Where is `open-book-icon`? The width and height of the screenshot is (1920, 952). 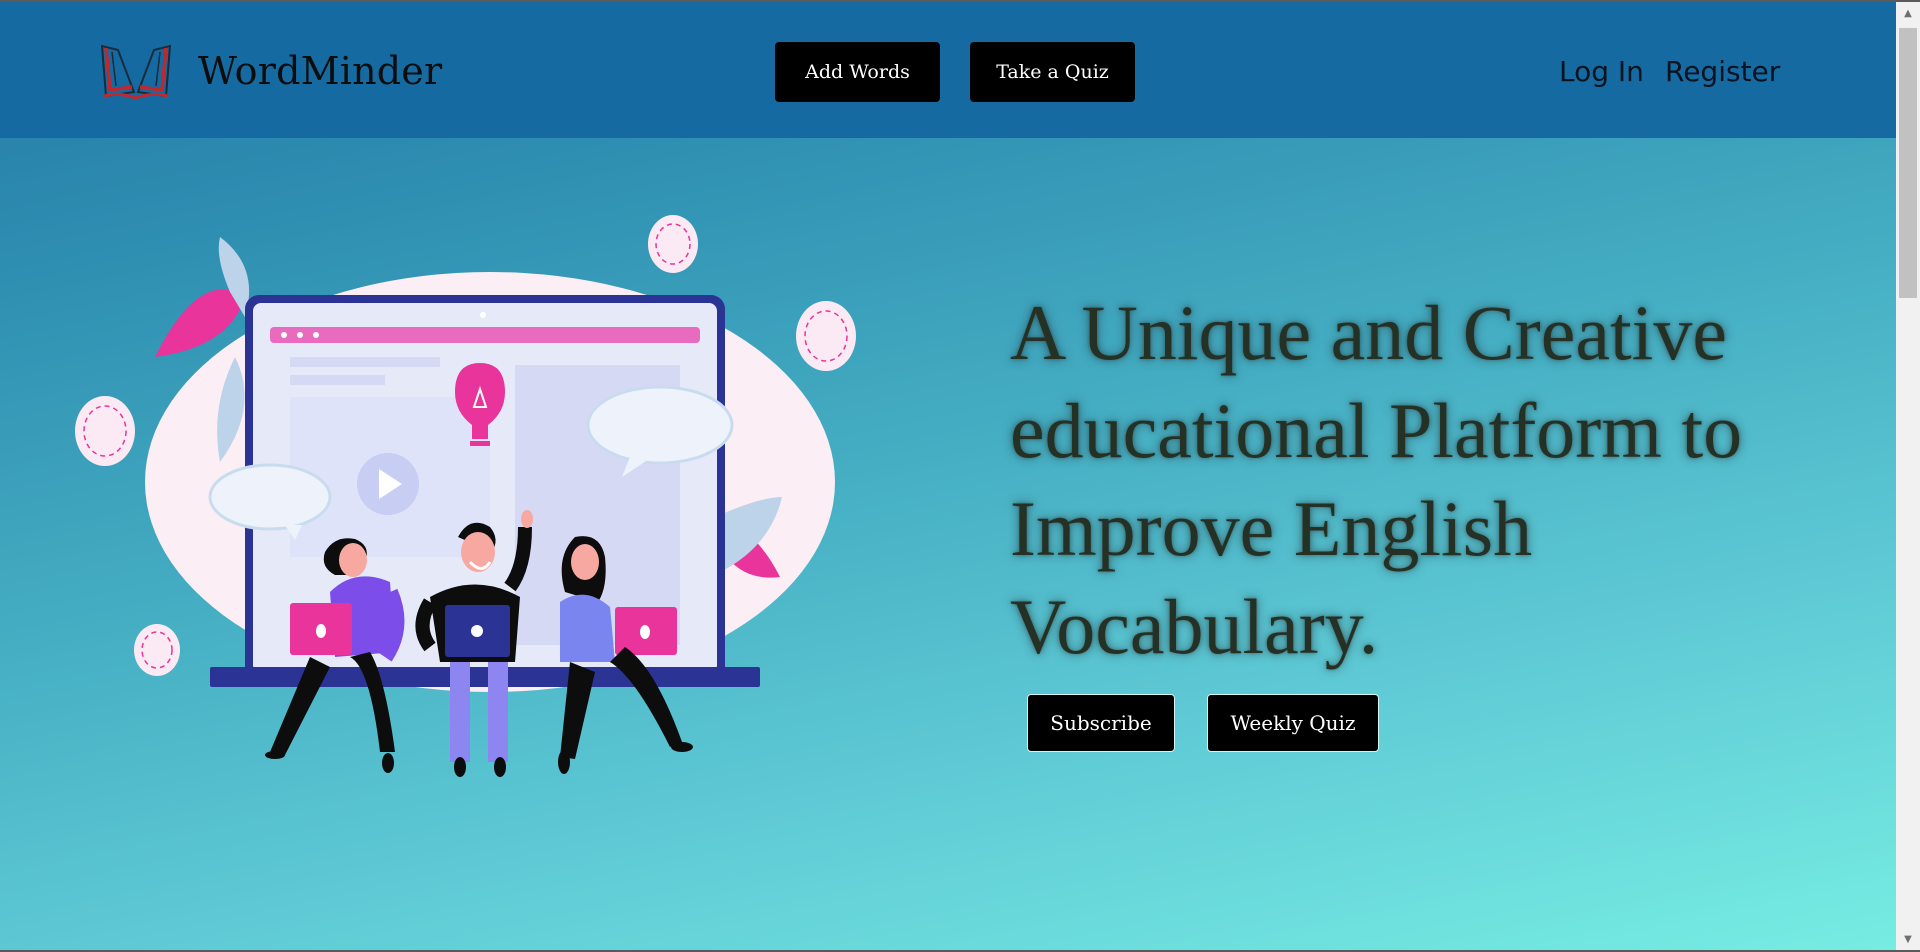 open-book-icon is located at coordinates (136, 72).